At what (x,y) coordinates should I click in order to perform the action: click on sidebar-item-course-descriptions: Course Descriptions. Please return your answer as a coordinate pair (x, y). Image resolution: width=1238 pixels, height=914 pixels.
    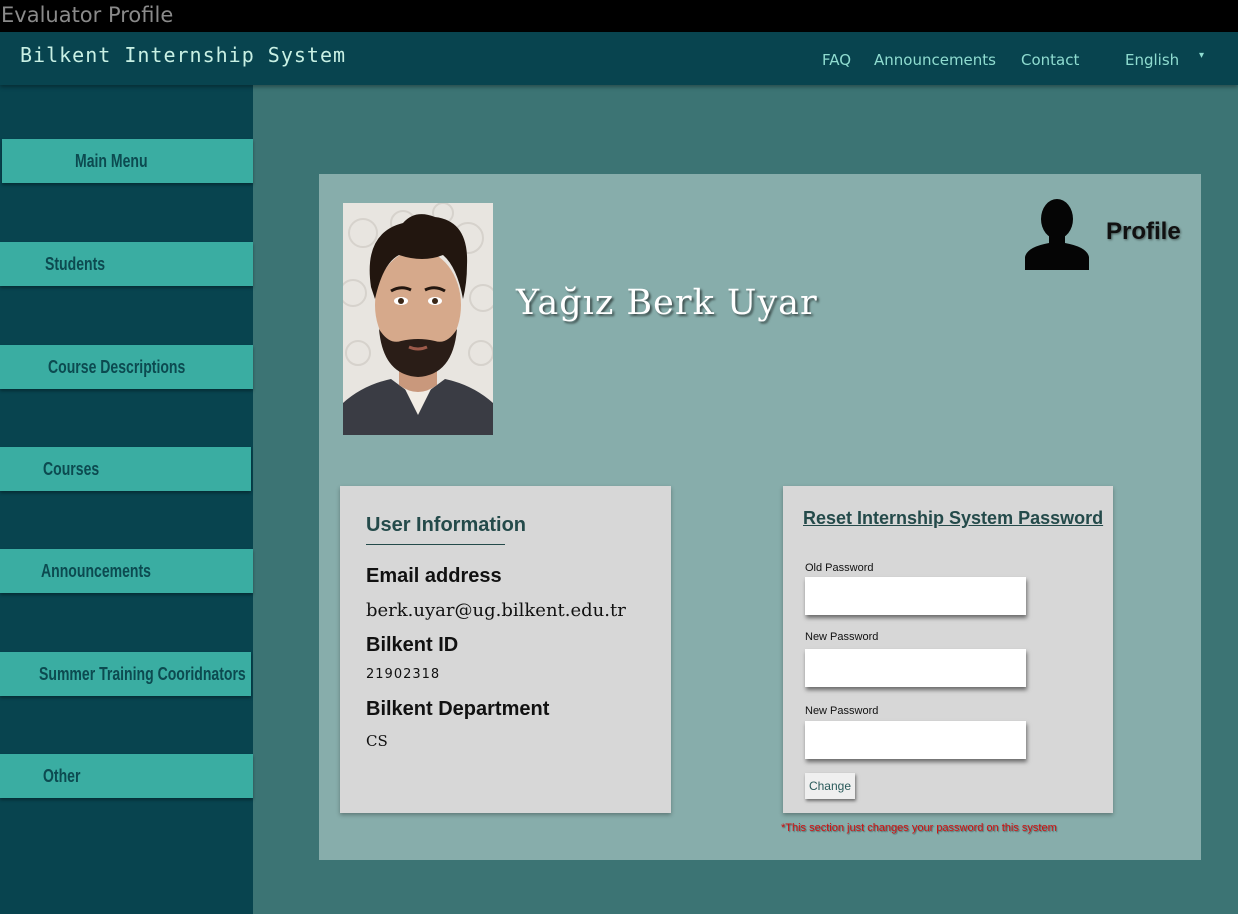
    Looking at the image, I should click on (126, 367).